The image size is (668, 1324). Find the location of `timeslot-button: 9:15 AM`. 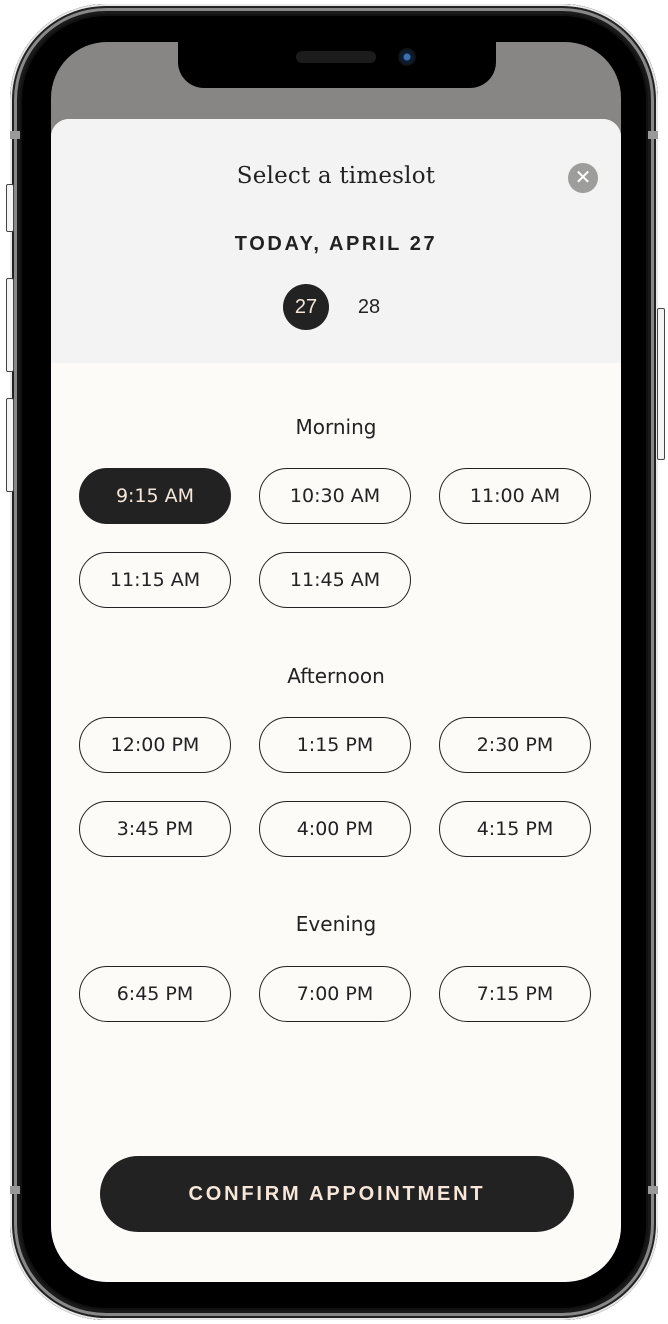

timeslot-button: 9:15 AM is located at coordinates (155, 496).